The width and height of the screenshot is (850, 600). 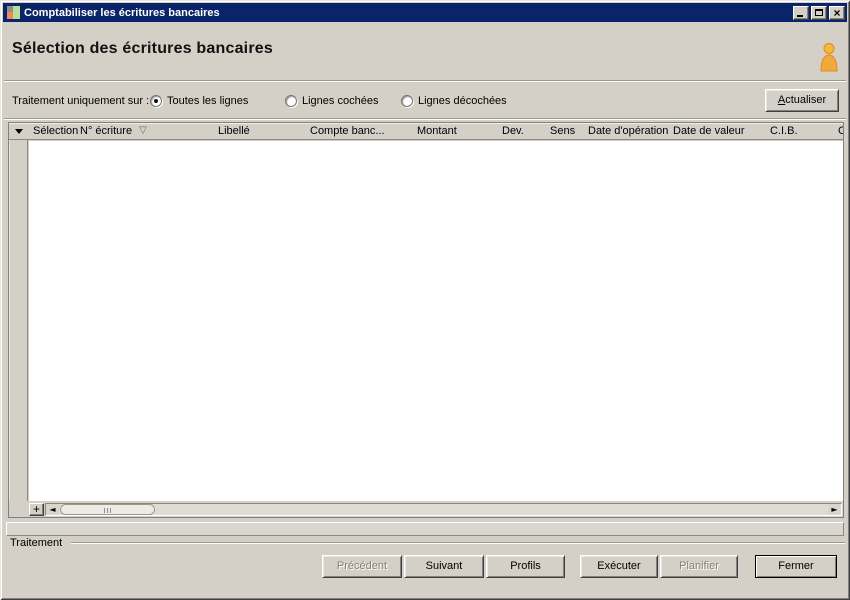 What do you see at coordinates (564, 131) in the screenshot?
I see `column-header-sens: Sens` at bounding box center [564, 131].